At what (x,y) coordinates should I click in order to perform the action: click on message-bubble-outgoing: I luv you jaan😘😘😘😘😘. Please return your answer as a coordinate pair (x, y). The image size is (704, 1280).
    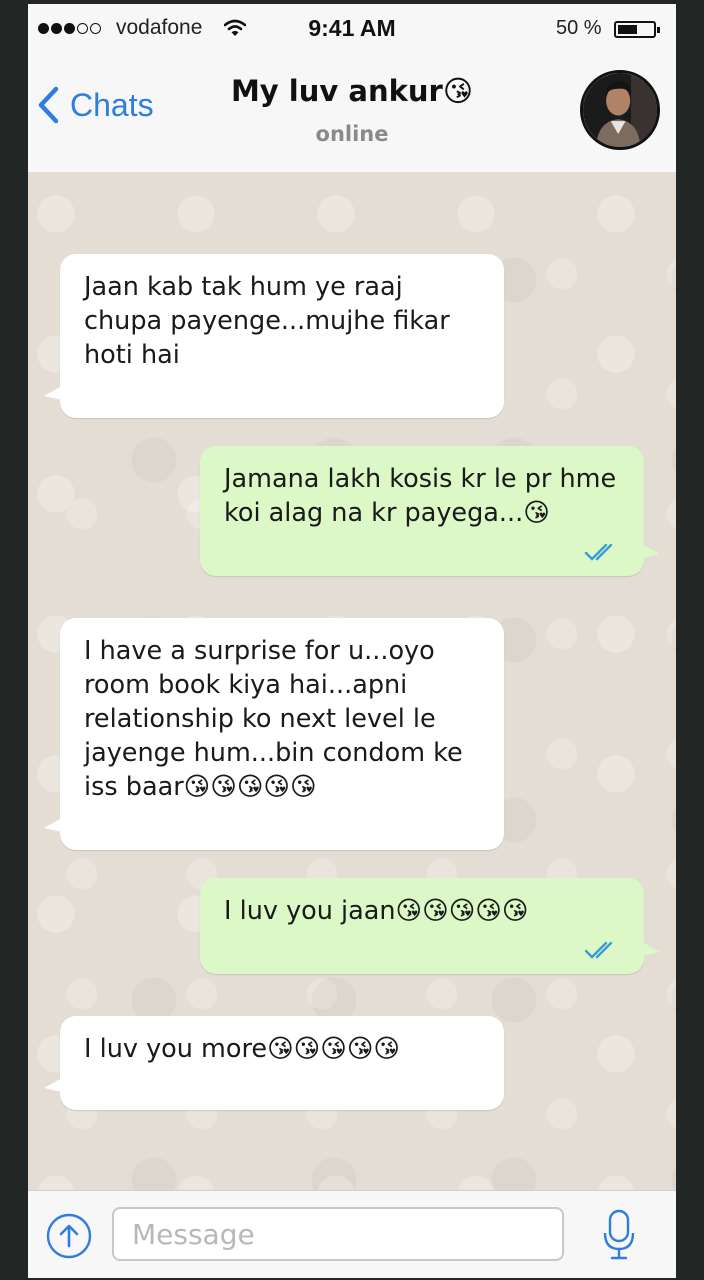
    Looking at the image, I should click on (430, 926).